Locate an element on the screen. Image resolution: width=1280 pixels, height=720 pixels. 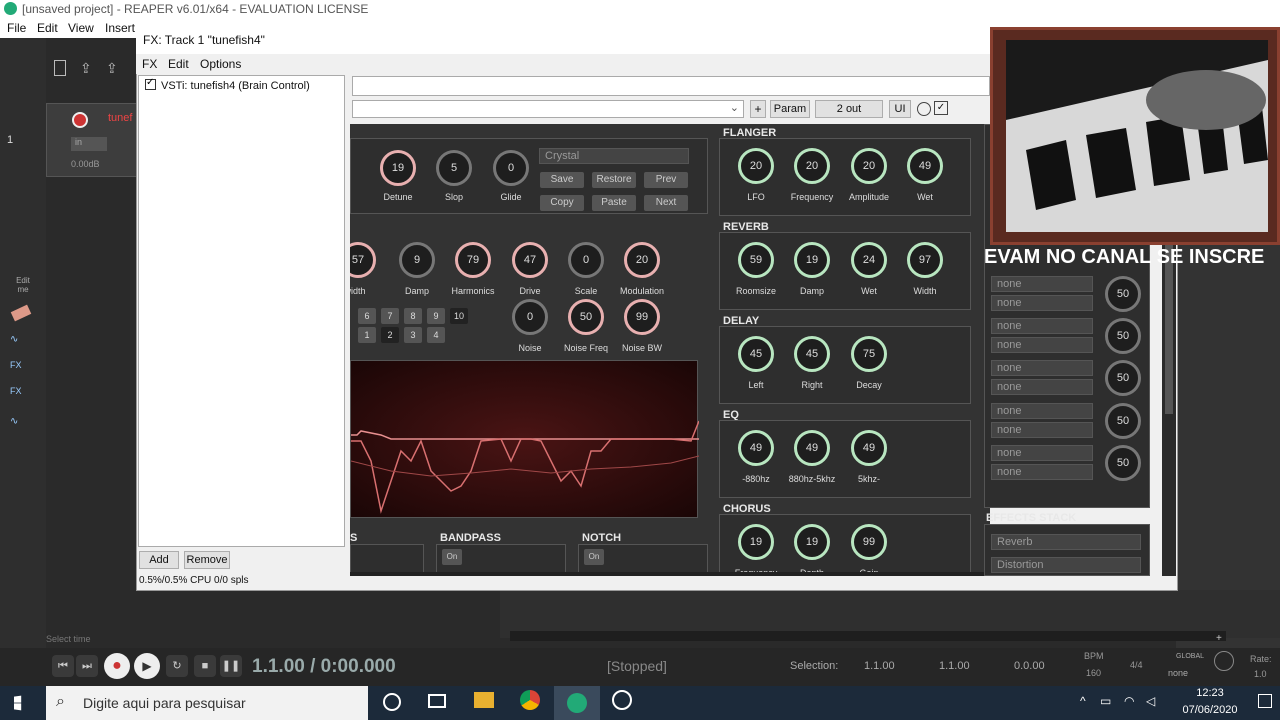
network-icon: ▭ is located at coordinates (1105, 701).